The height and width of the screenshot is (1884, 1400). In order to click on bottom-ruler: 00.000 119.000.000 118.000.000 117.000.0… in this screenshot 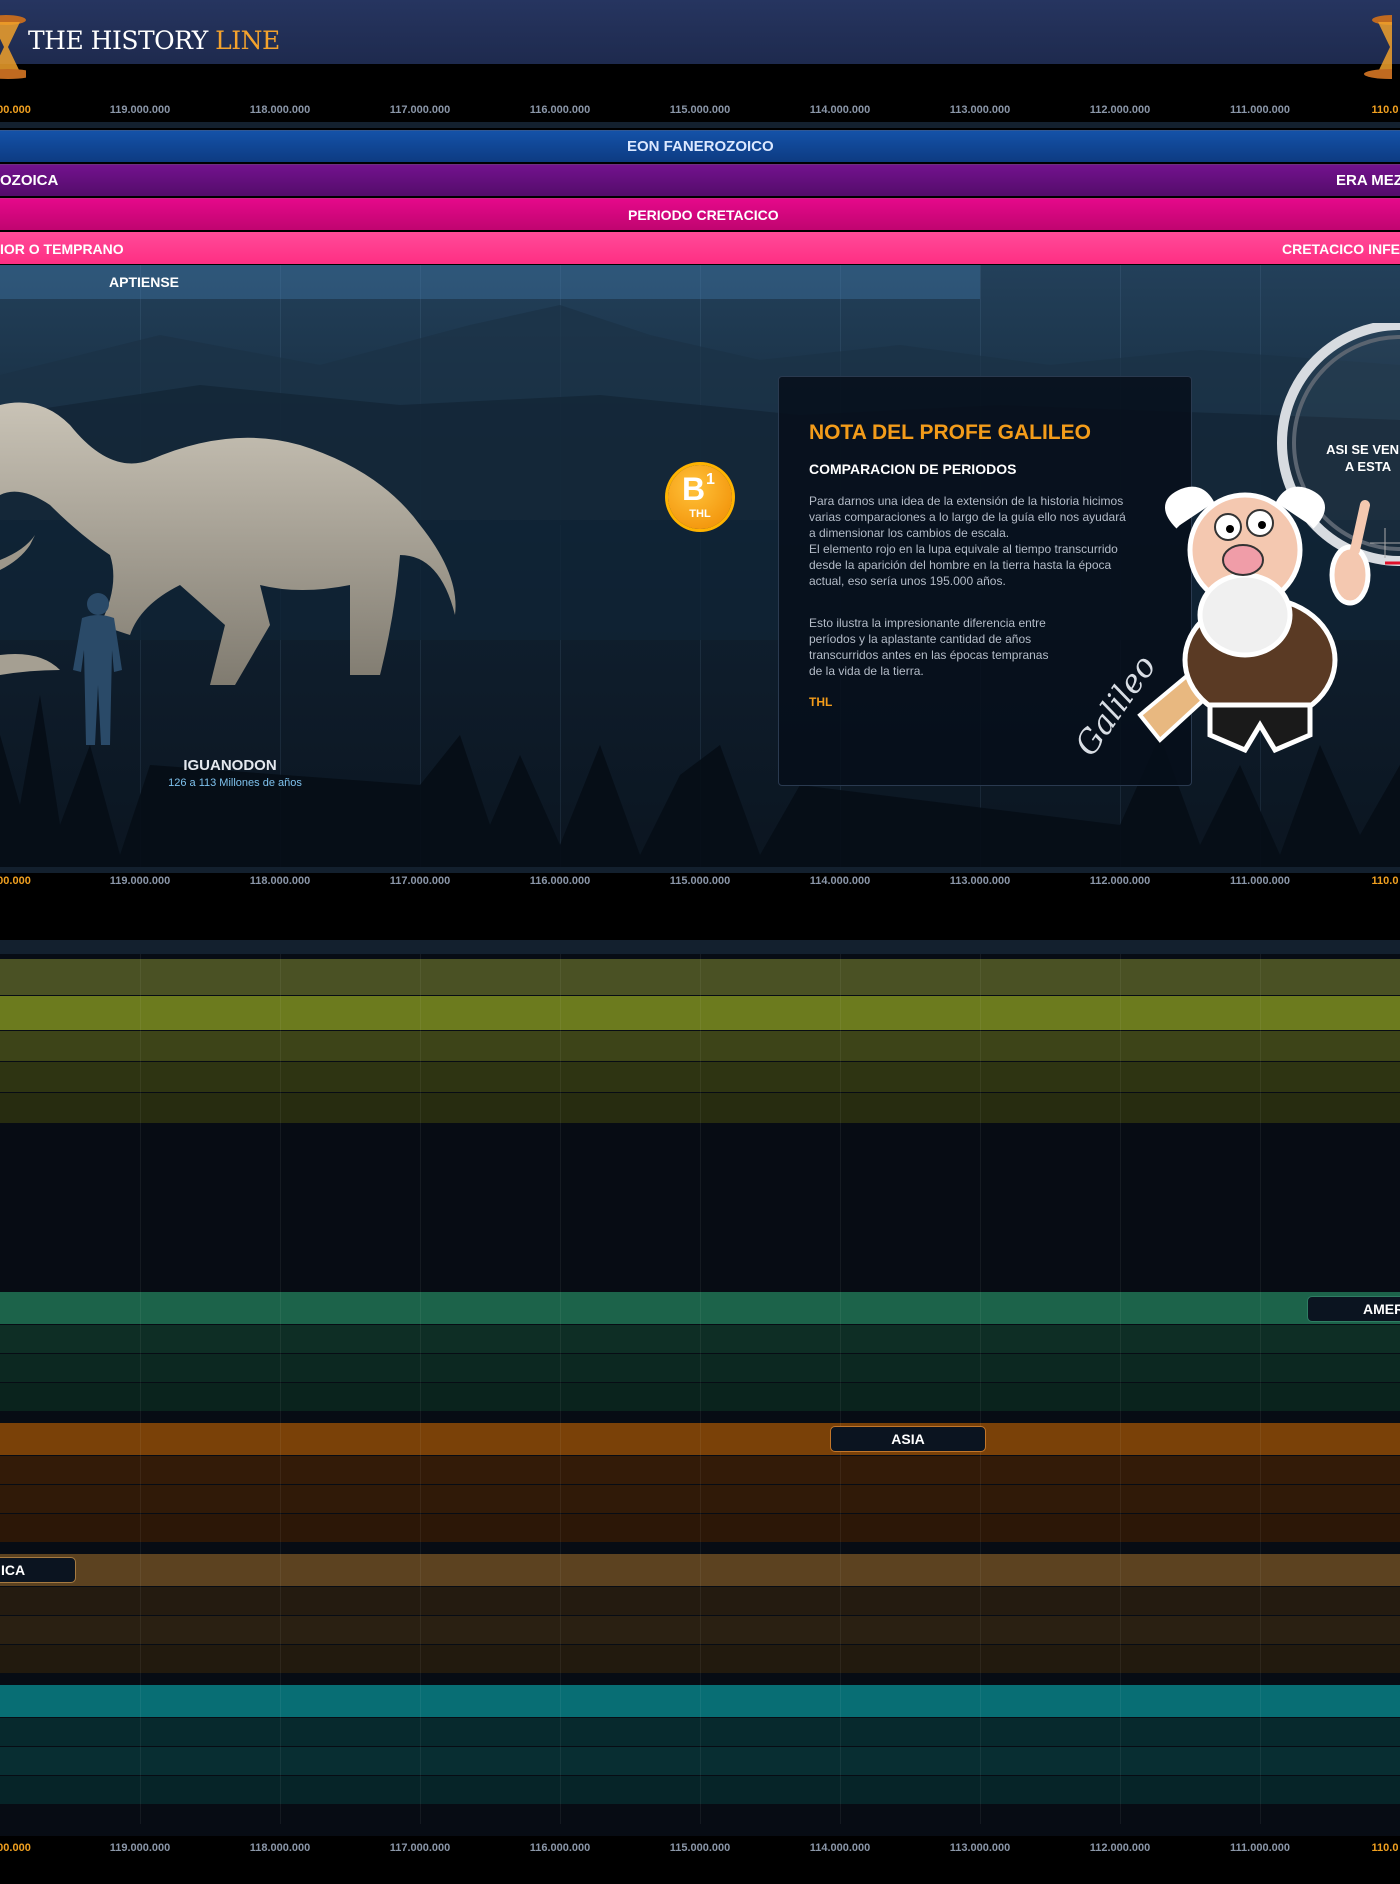, I will do `click(700, 1857)`.